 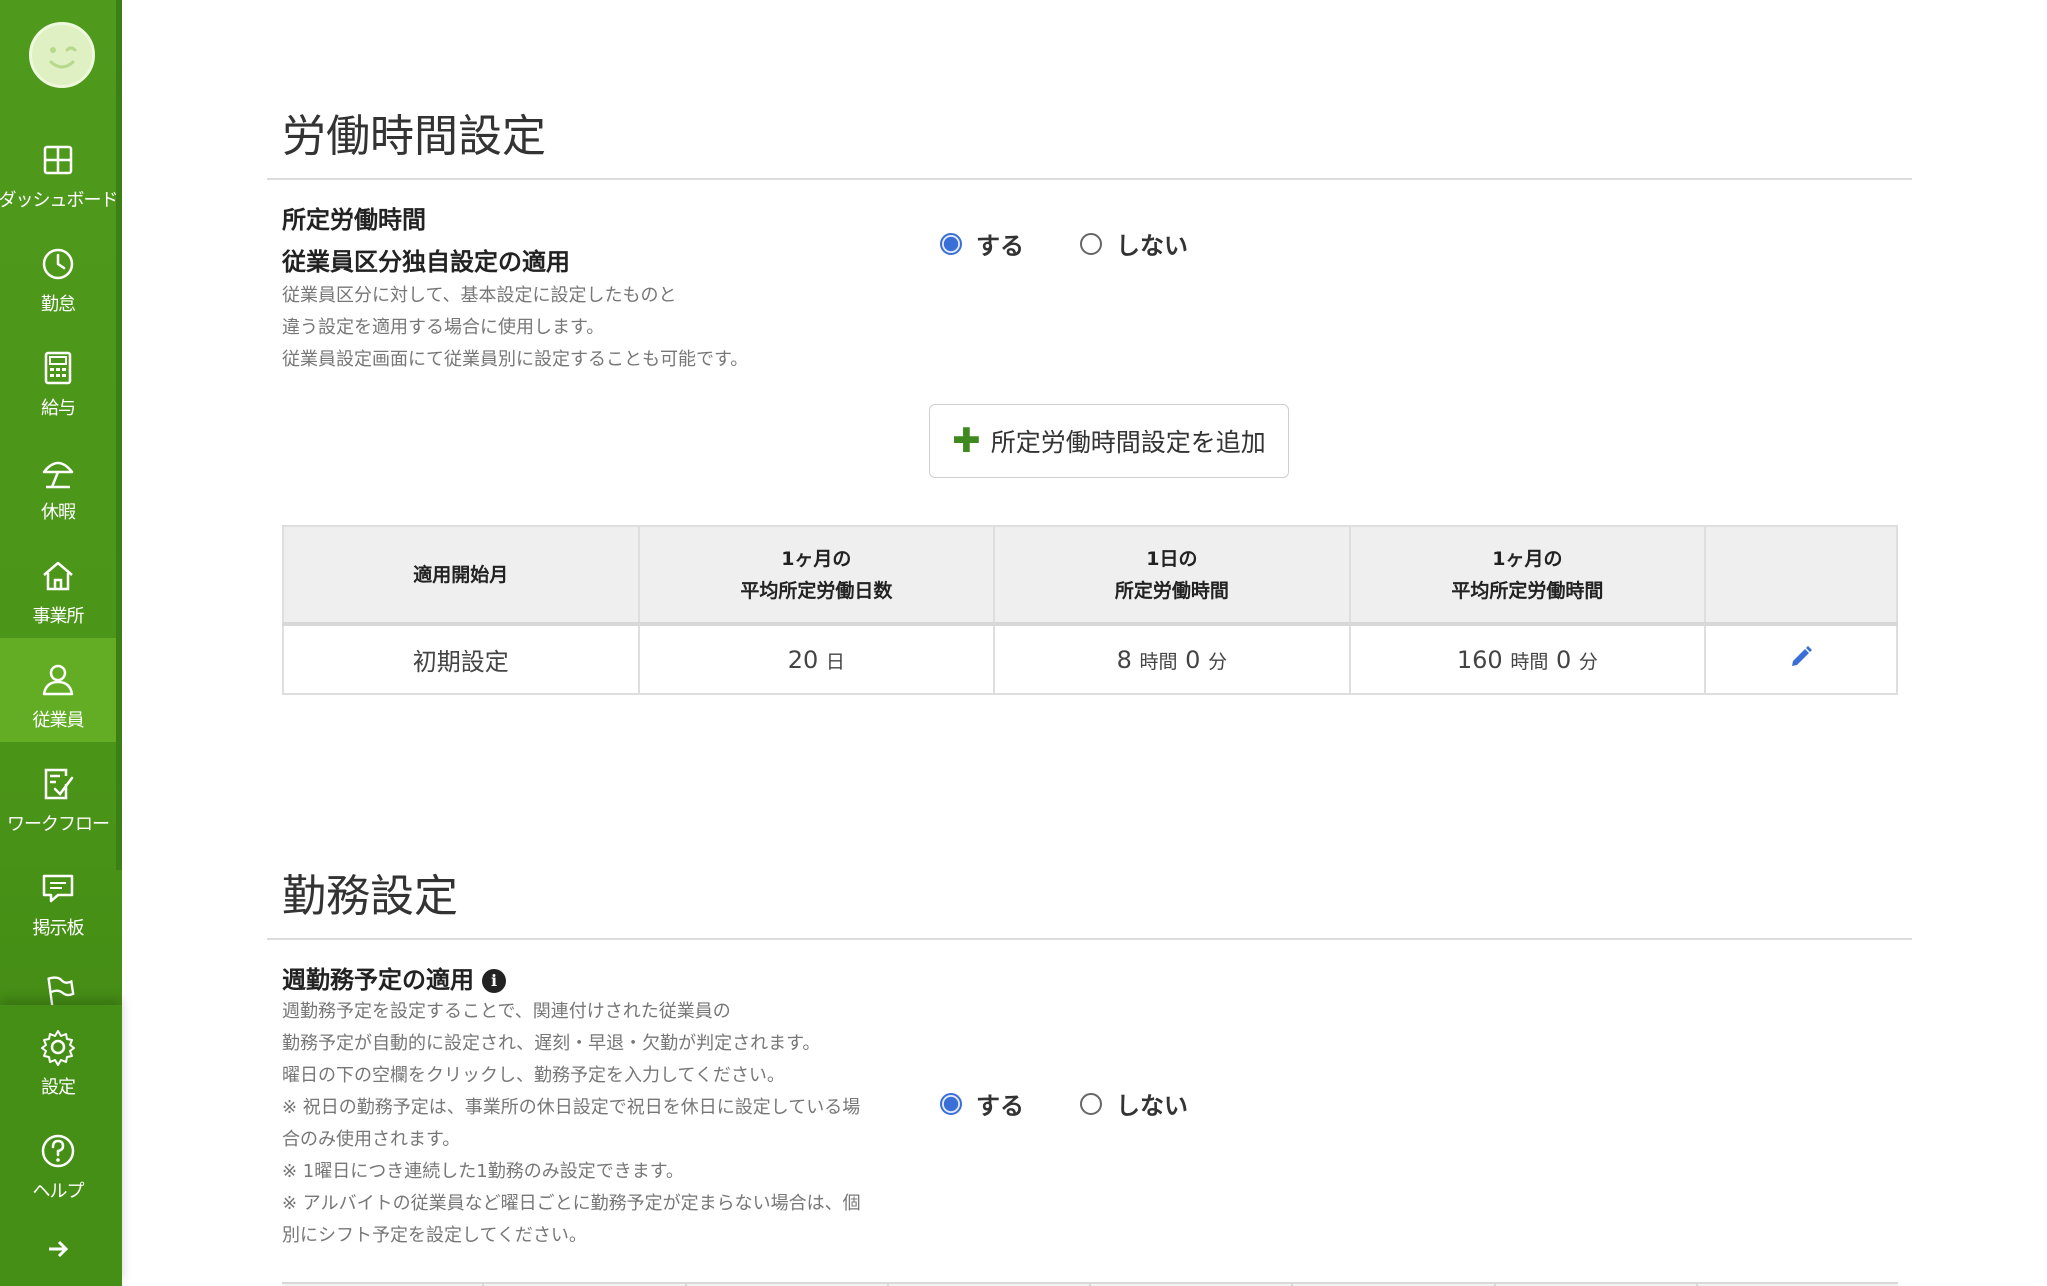 I want to click on pencil-icon, so click(x=1801, y=660).